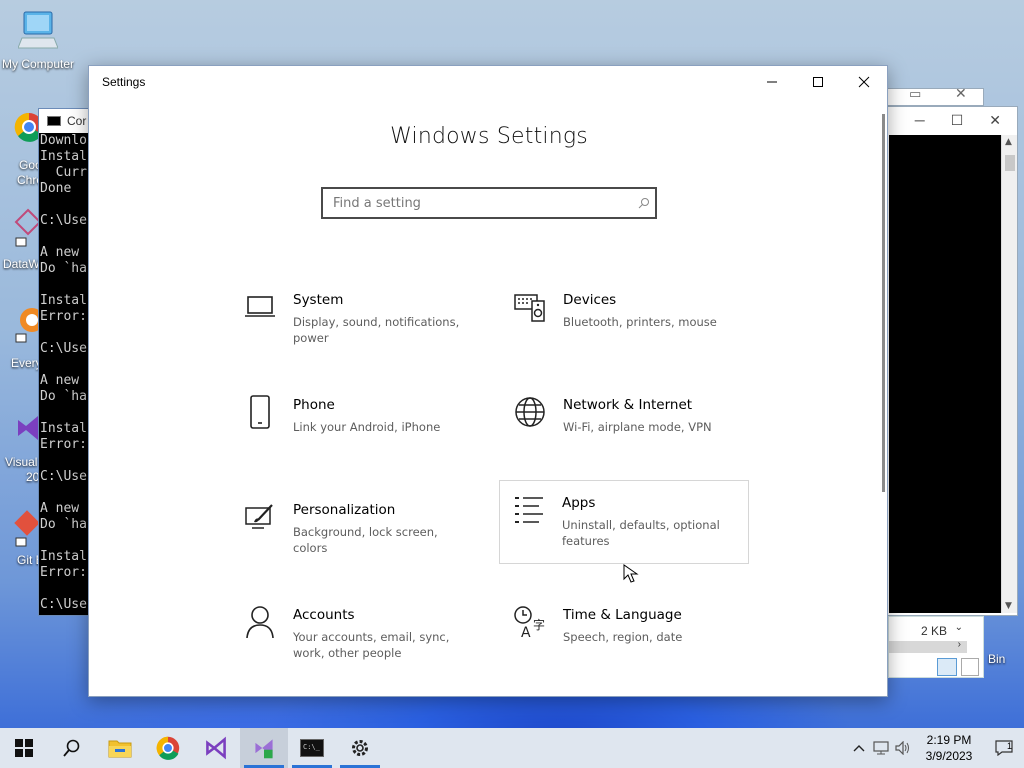 The width and height of the screenshot is (1024, 768). I want to click on file-size: 2 KB, so click(933, 631).